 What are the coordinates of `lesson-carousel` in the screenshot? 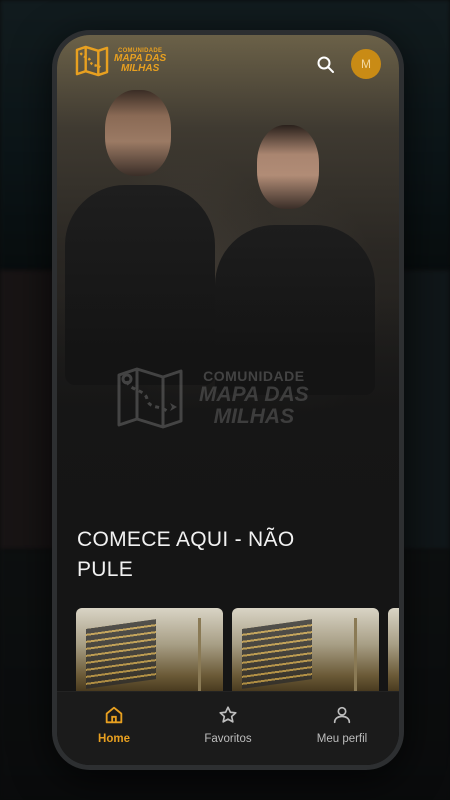 It's located at (237, 653).